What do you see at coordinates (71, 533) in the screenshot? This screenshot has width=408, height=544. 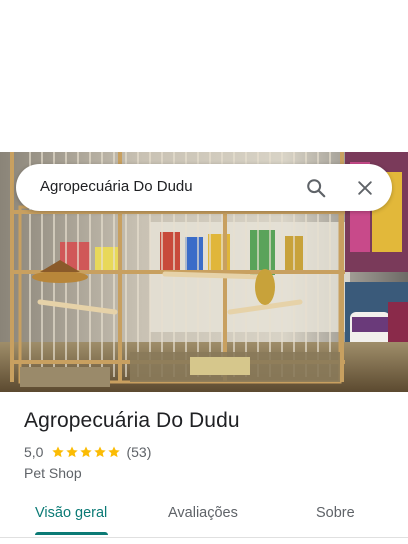 I see `active-tab-indicator` at bounding box center [71, 533].